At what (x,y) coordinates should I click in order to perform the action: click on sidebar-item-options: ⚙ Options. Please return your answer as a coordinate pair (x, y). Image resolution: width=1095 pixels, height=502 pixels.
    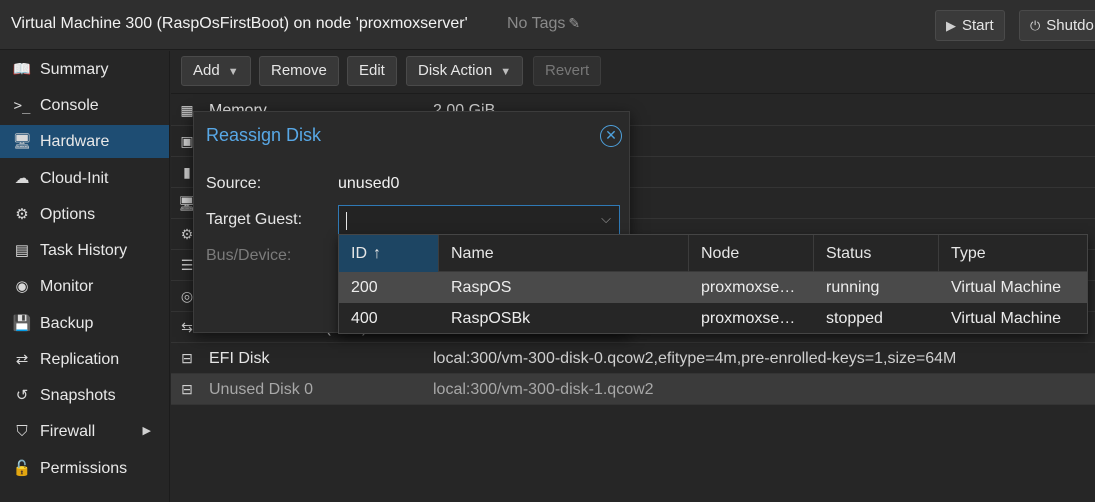
    Looking at the image, I should click on (84, 214).